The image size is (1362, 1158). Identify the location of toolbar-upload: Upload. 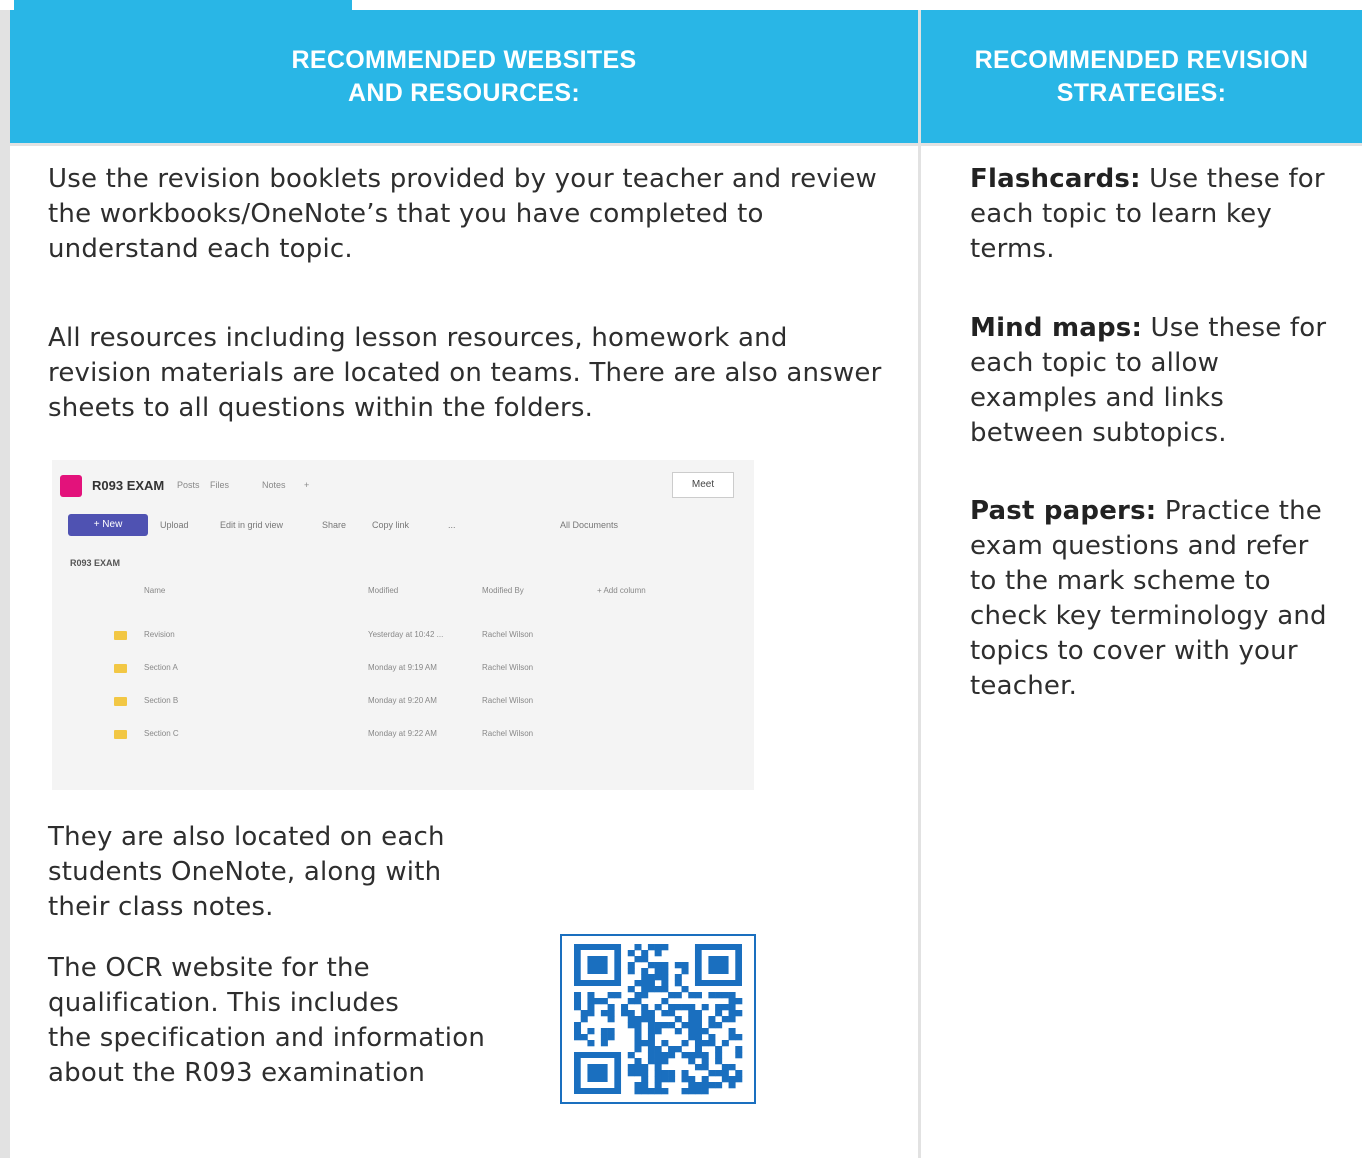
(174, 525).